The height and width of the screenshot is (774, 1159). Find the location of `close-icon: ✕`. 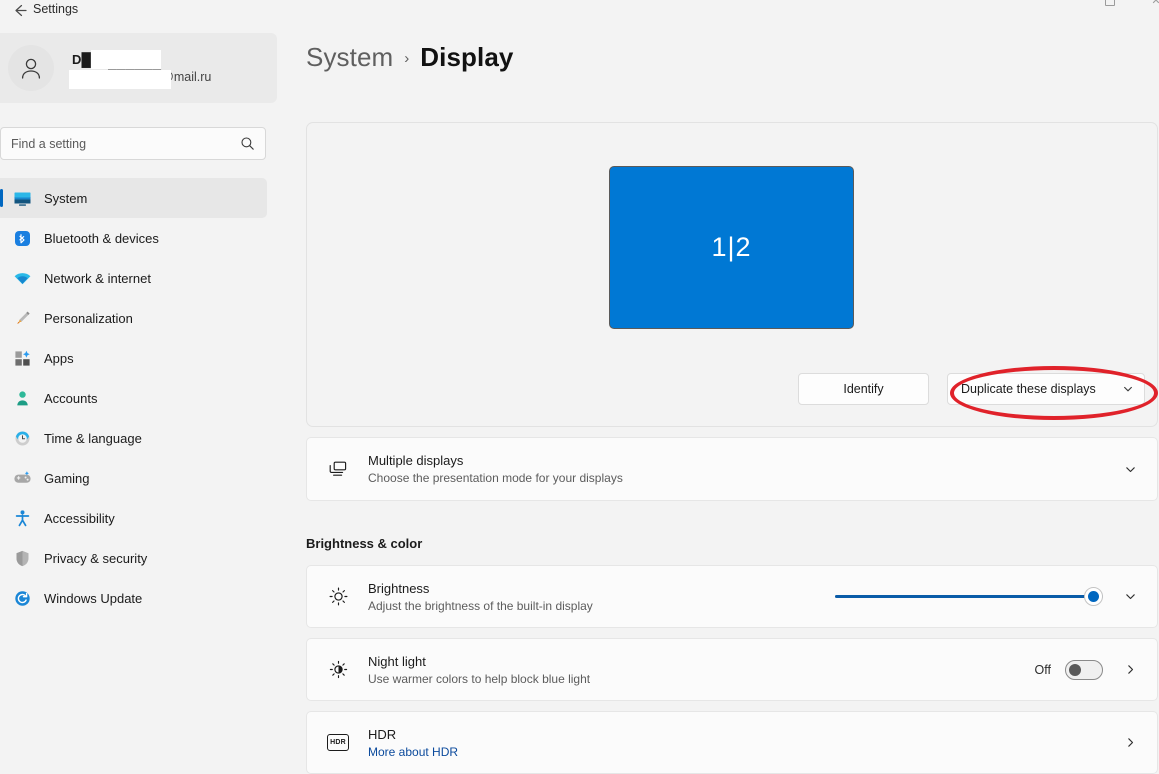

close-icon: ✕ is located at coordinates (1146, 7).